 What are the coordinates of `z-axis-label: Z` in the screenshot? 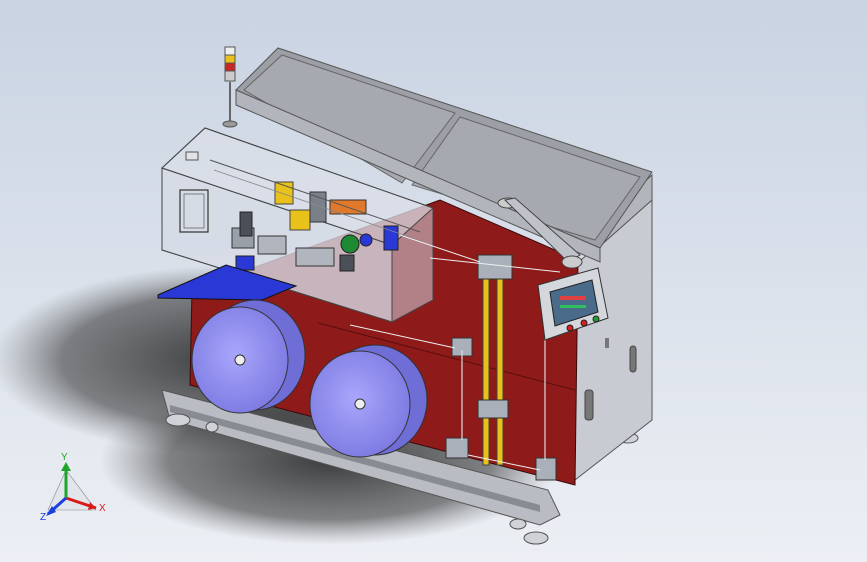 It's located at (43, 517).